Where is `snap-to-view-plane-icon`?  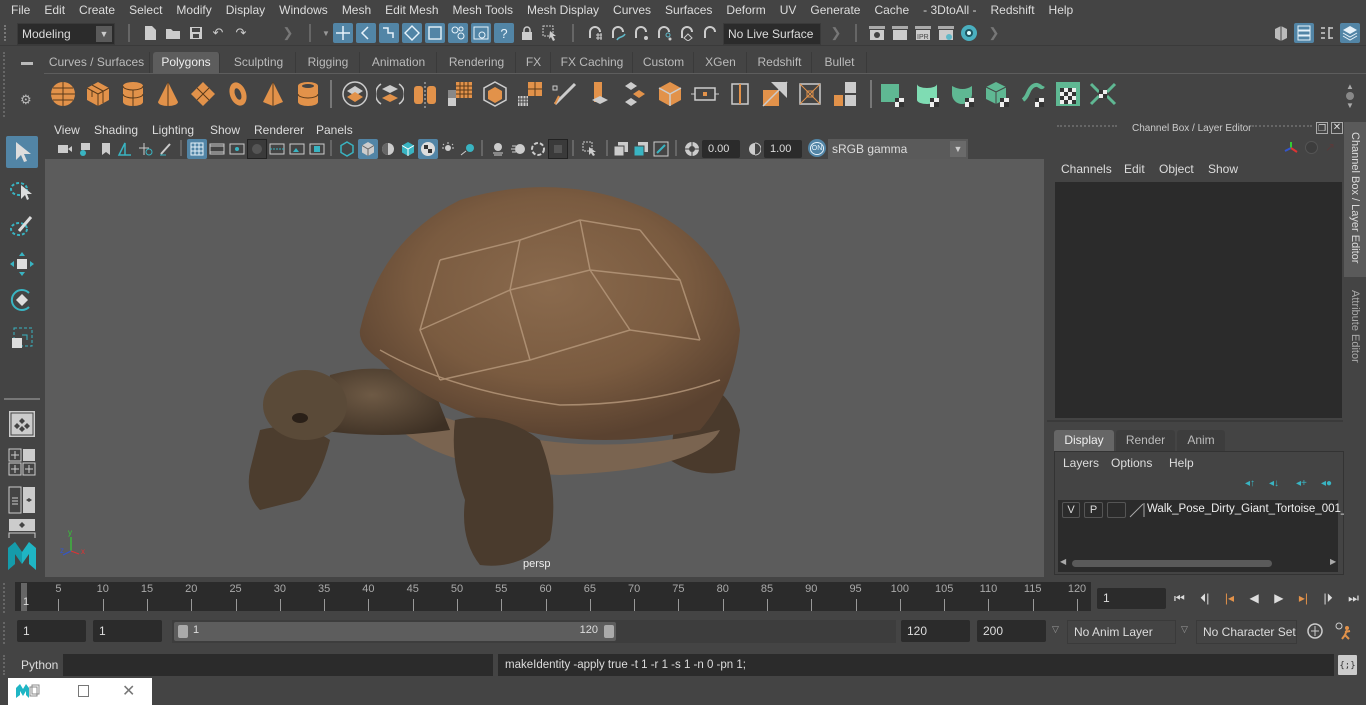 snap-to-view-plane-icon is located at coordinates (664, 33).